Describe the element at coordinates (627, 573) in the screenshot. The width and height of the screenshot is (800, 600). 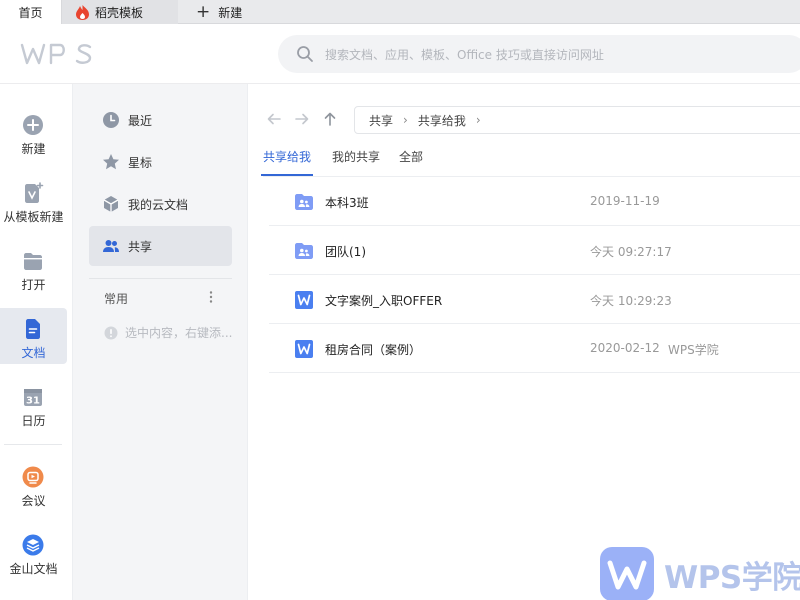
I see `wps-academy-logo-icon` at that location.